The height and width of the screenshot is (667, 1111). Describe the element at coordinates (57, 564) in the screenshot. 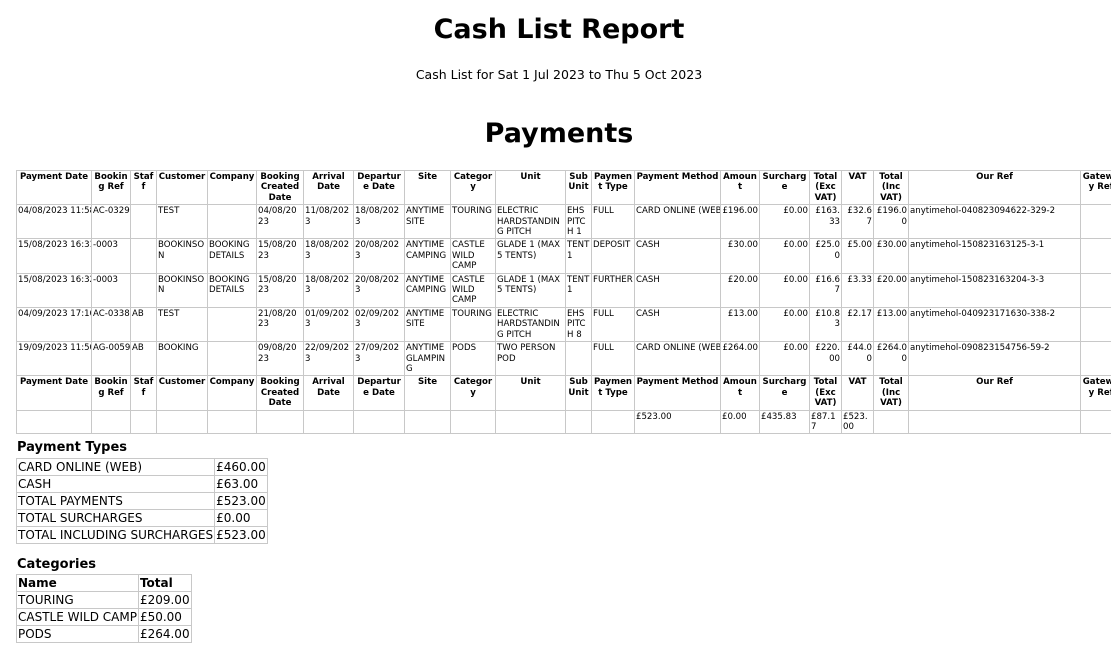

I see `categories-heading: Categories` at that location.